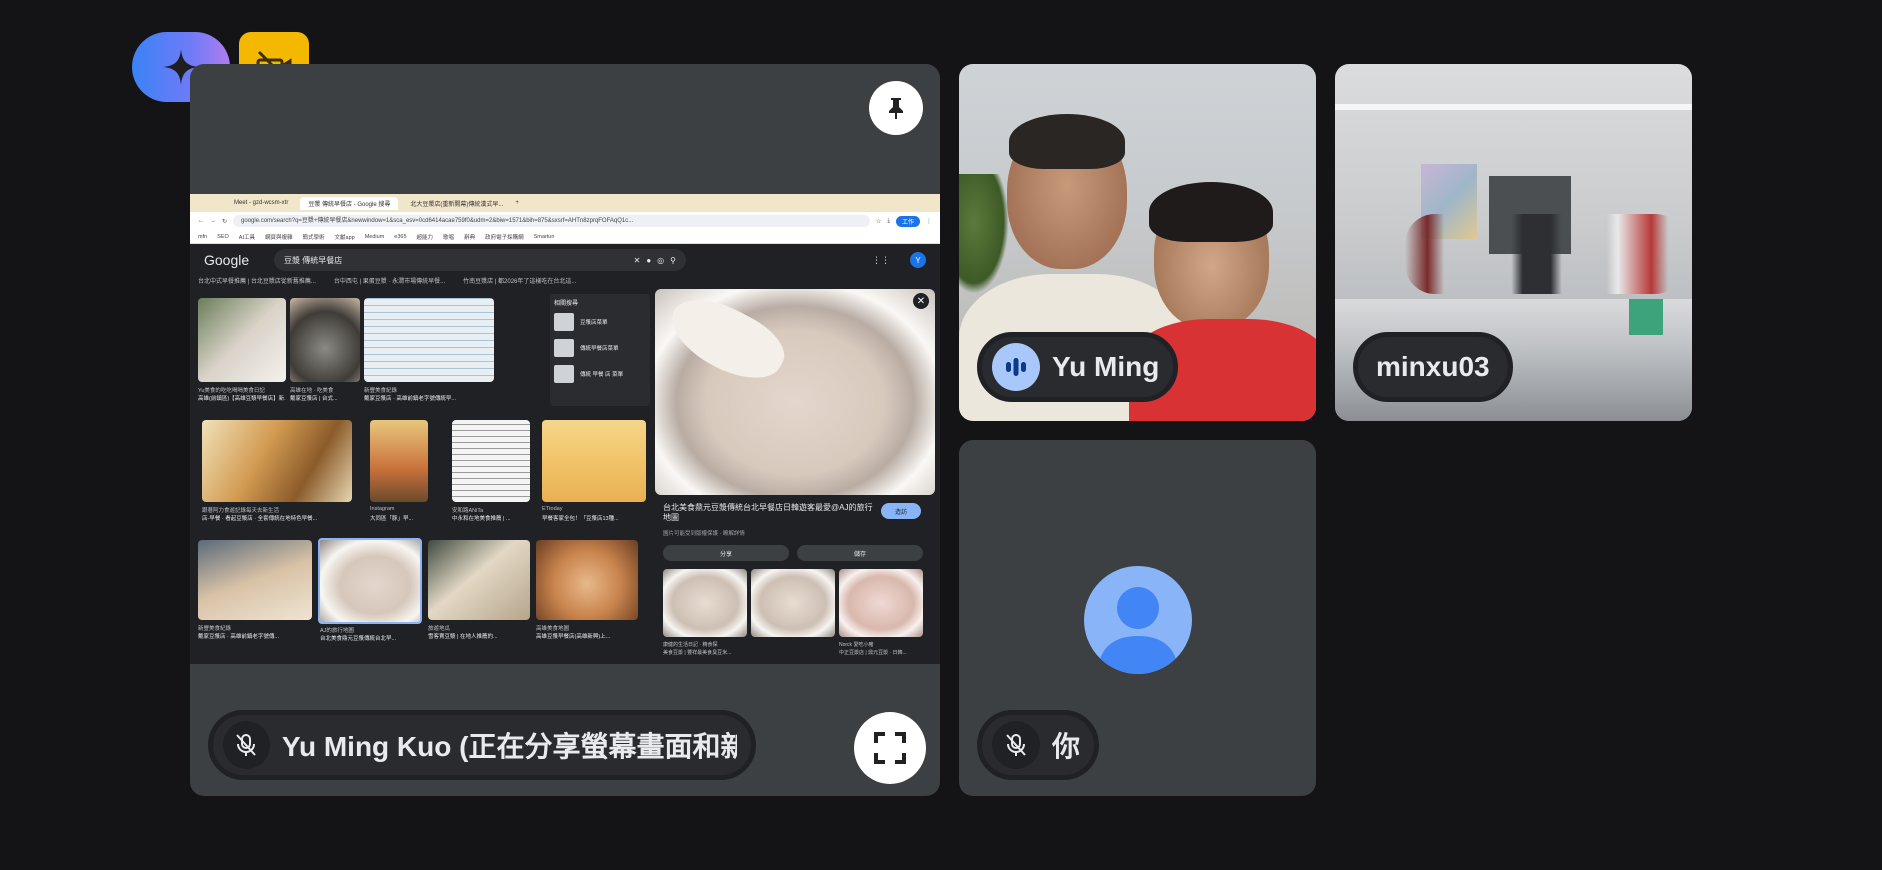  I want to click on bookmark: AI工具, so click(247, 237).